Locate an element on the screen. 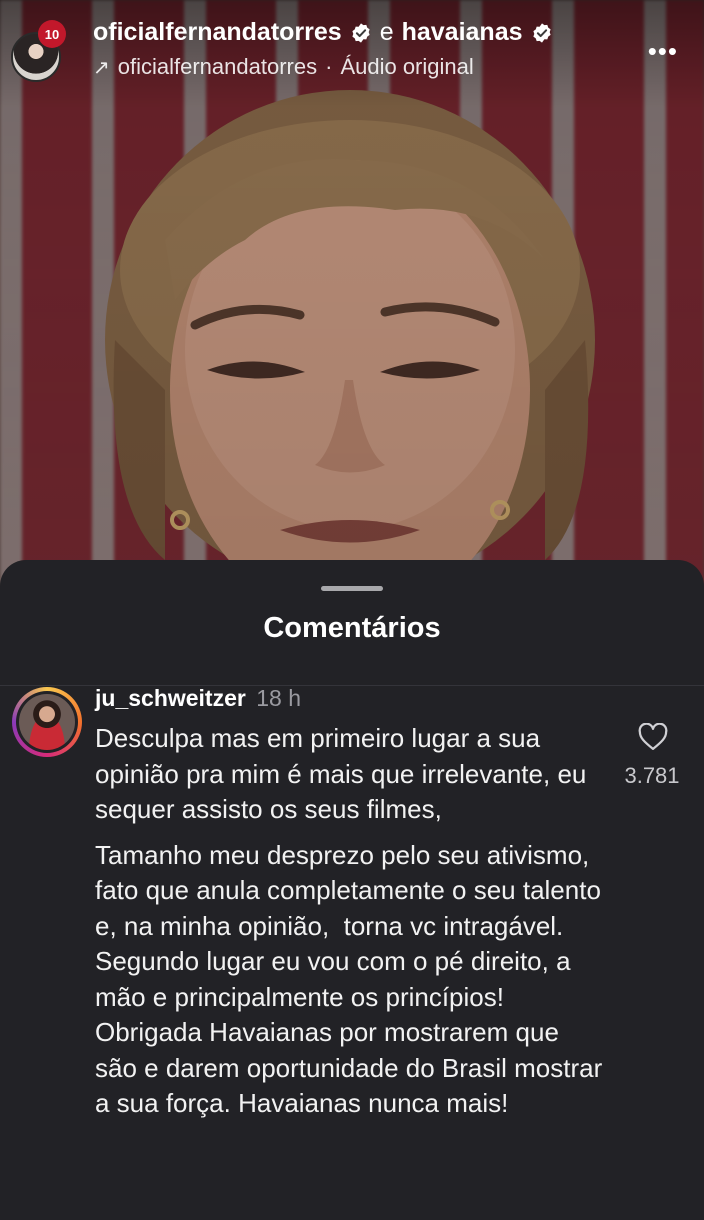  like-count: 3.781 is located at coordinates (652, 775).